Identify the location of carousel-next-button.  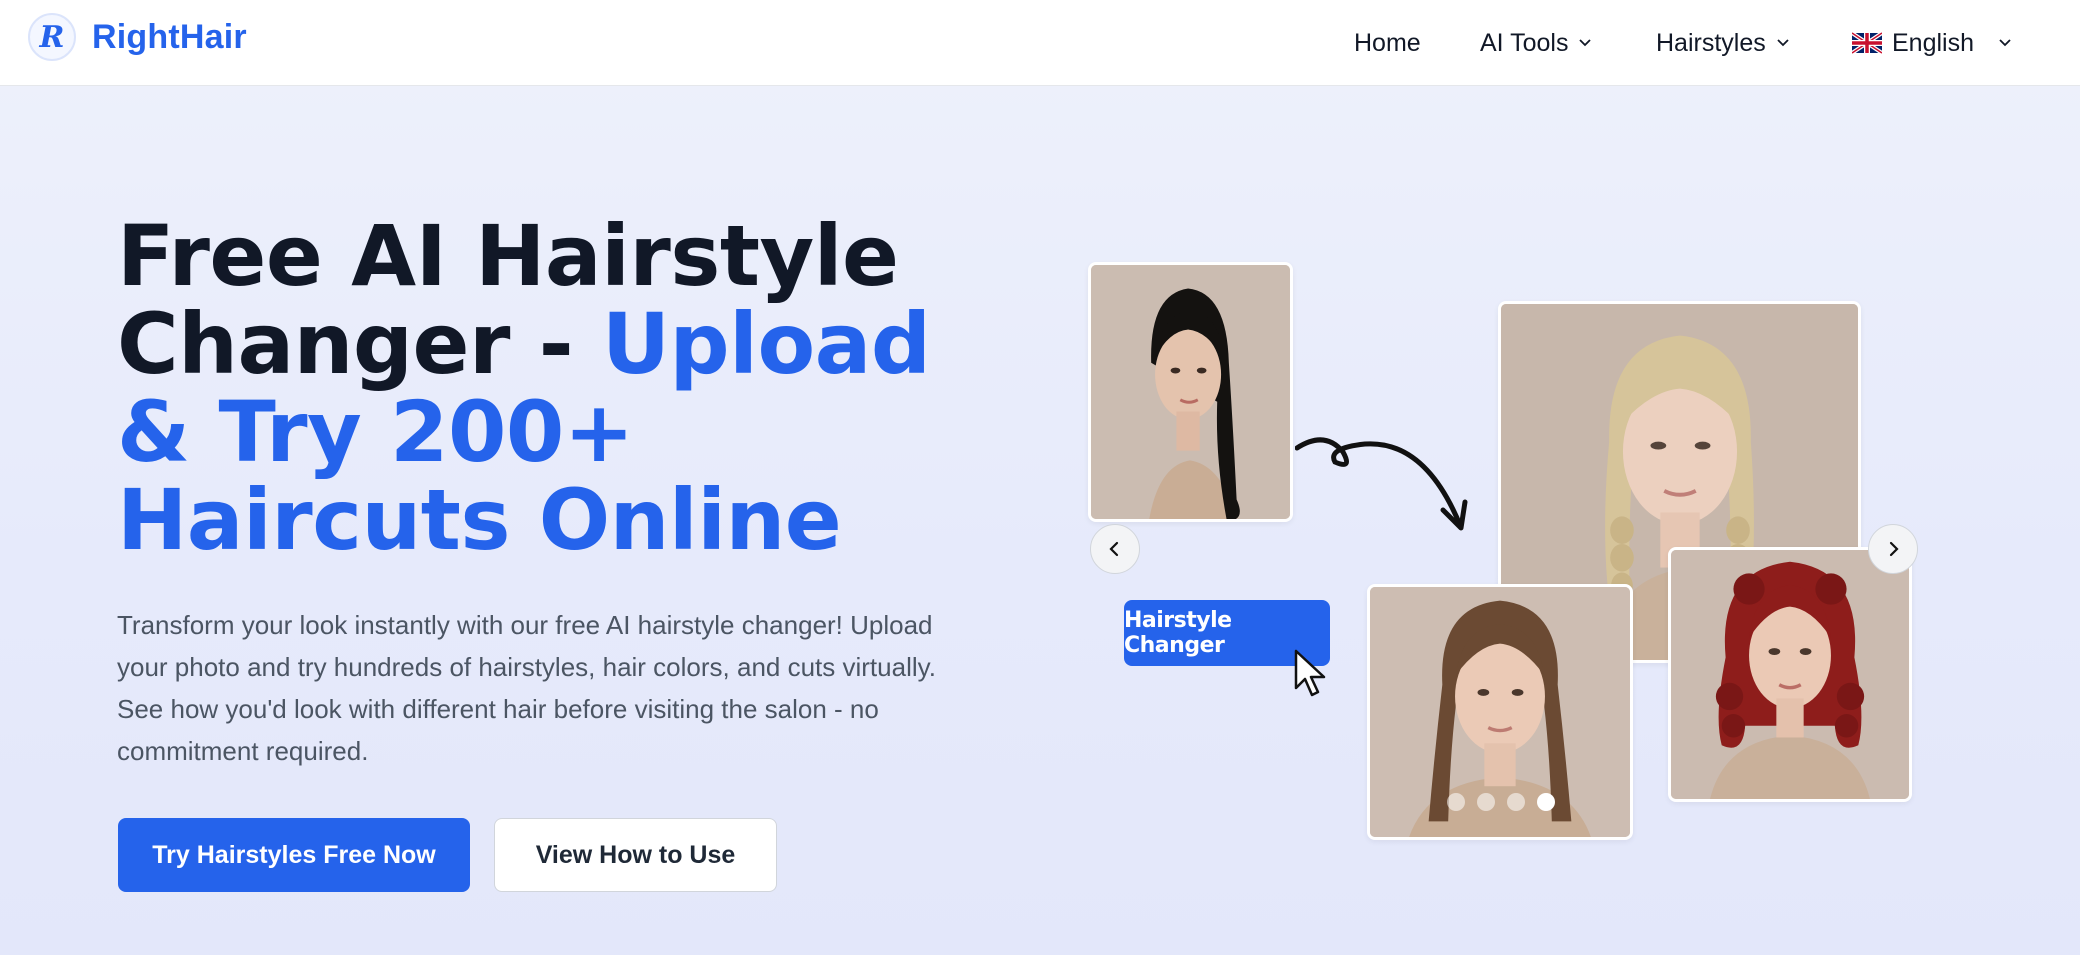
(1893, 549).